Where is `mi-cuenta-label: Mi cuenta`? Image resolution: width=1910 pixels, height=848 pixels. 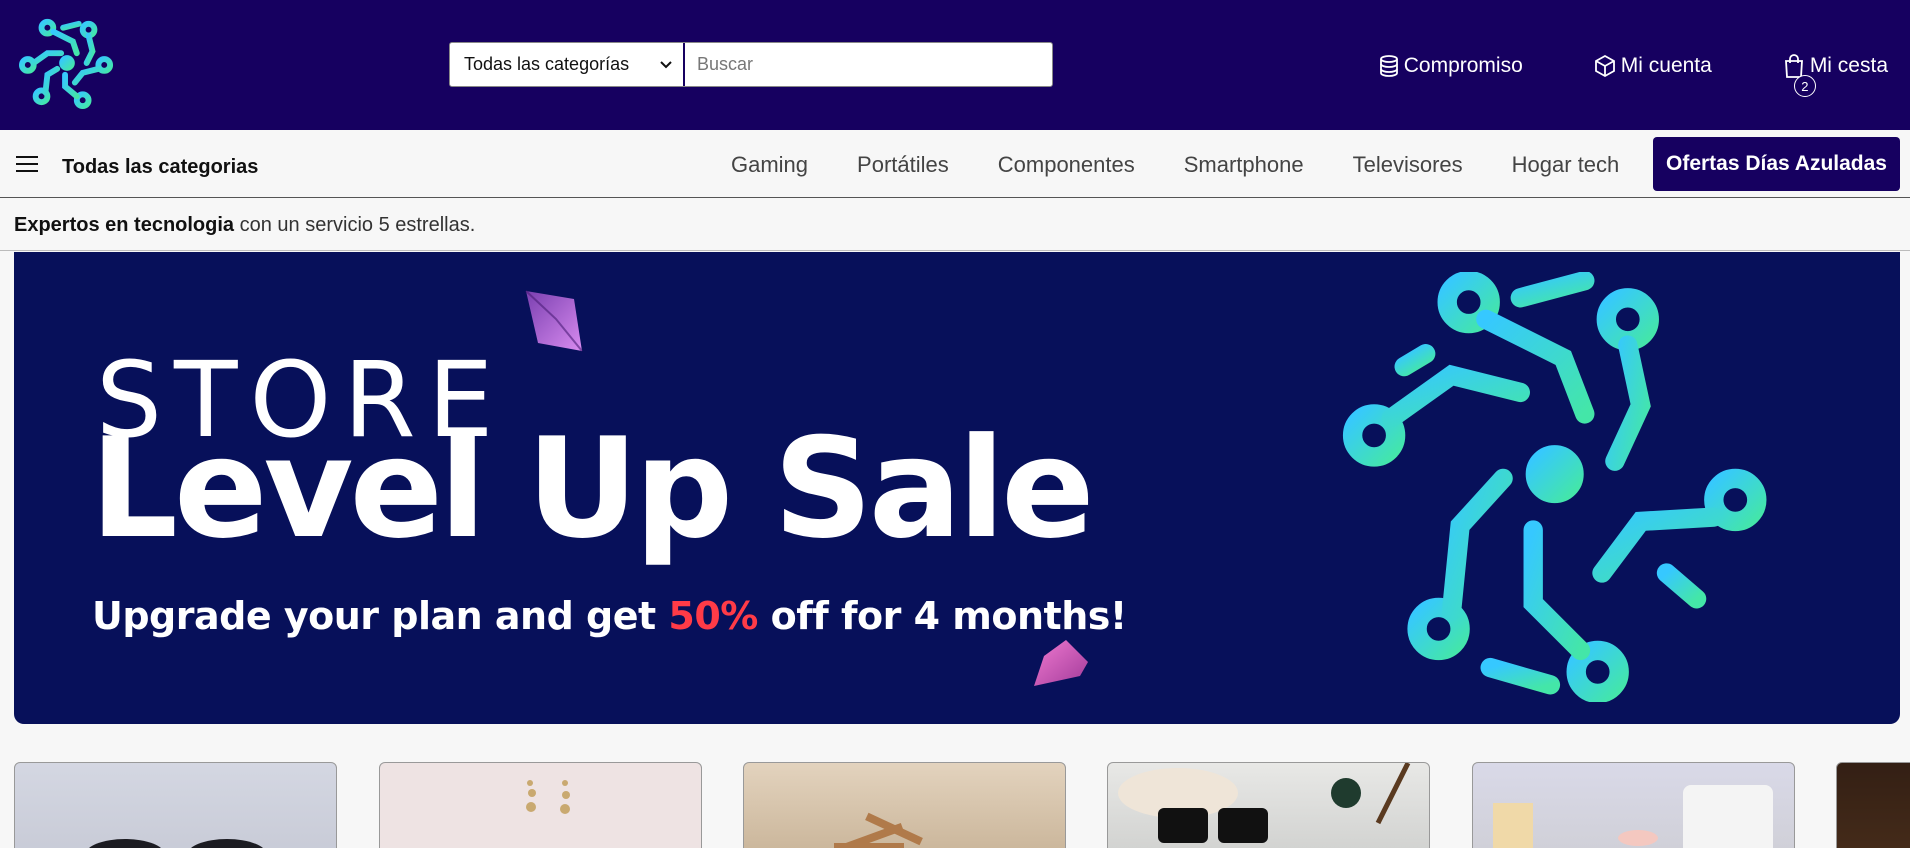 mi-cuenta-label: Mi cuenta is located at coordinates (1666, 65).